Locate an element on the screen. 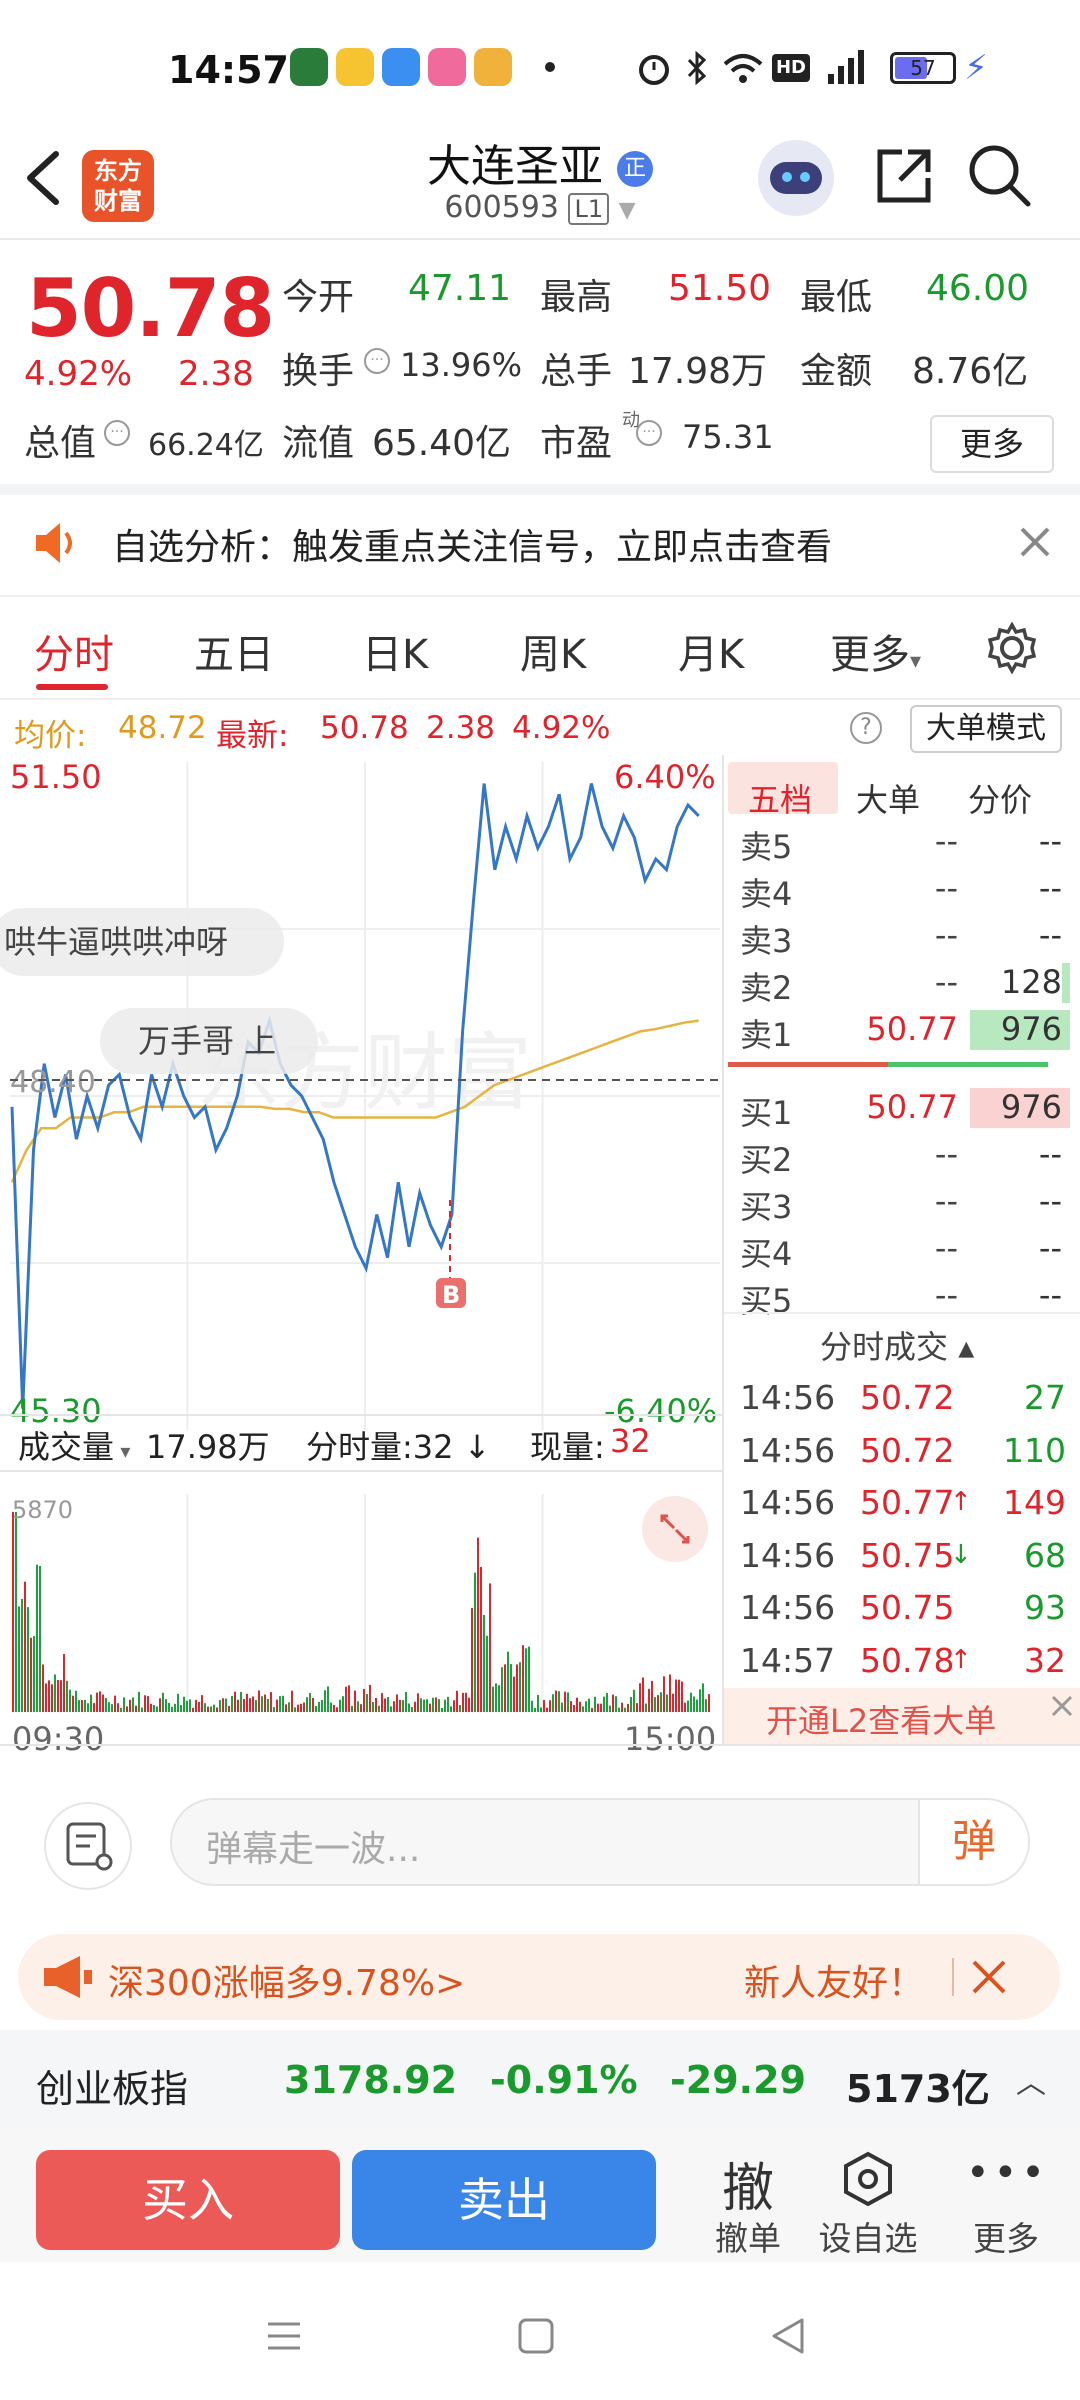  add-watchlist-icon is located at coordinates (868, 2179).